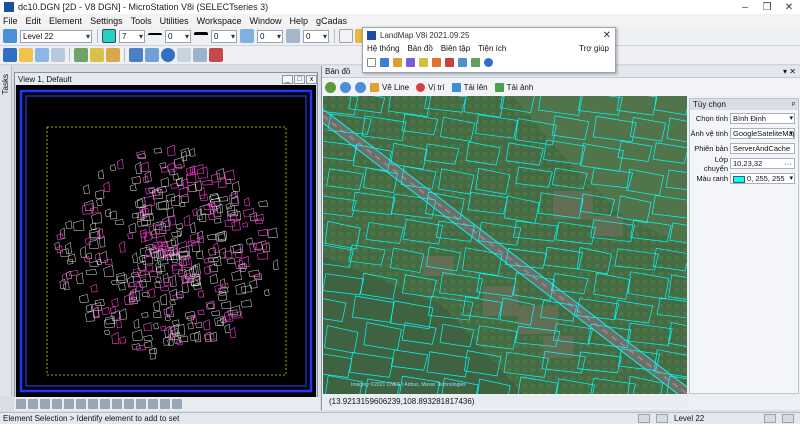 This screenshot has height=424, width=800. I want to click on new-file-icon, so click(346, 36).